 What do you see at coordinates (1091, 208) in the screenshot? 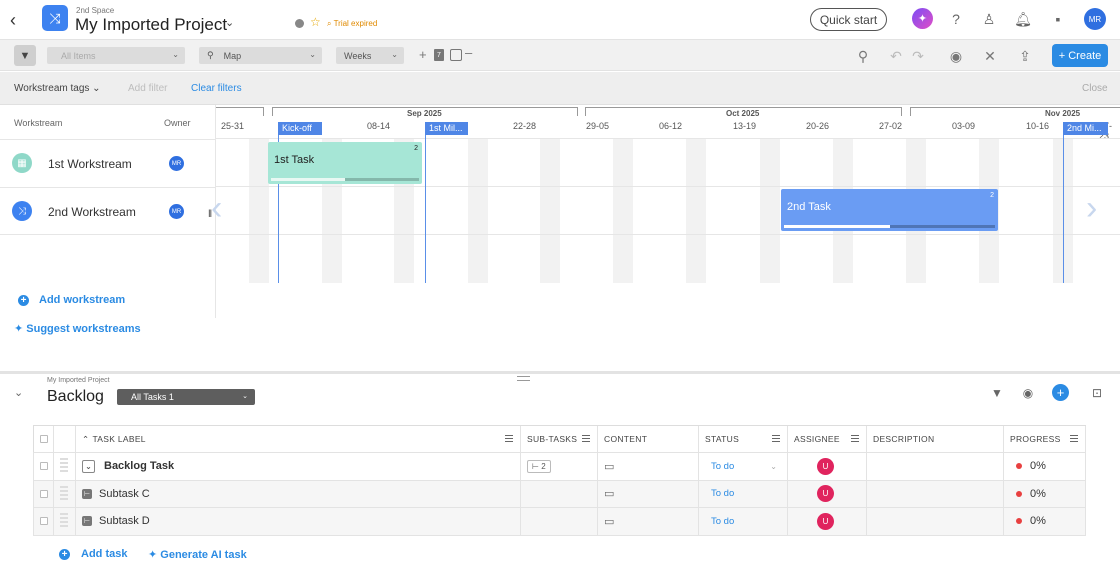
I see `scroll-right-icon: ›` at bounding box center [1091, 208].